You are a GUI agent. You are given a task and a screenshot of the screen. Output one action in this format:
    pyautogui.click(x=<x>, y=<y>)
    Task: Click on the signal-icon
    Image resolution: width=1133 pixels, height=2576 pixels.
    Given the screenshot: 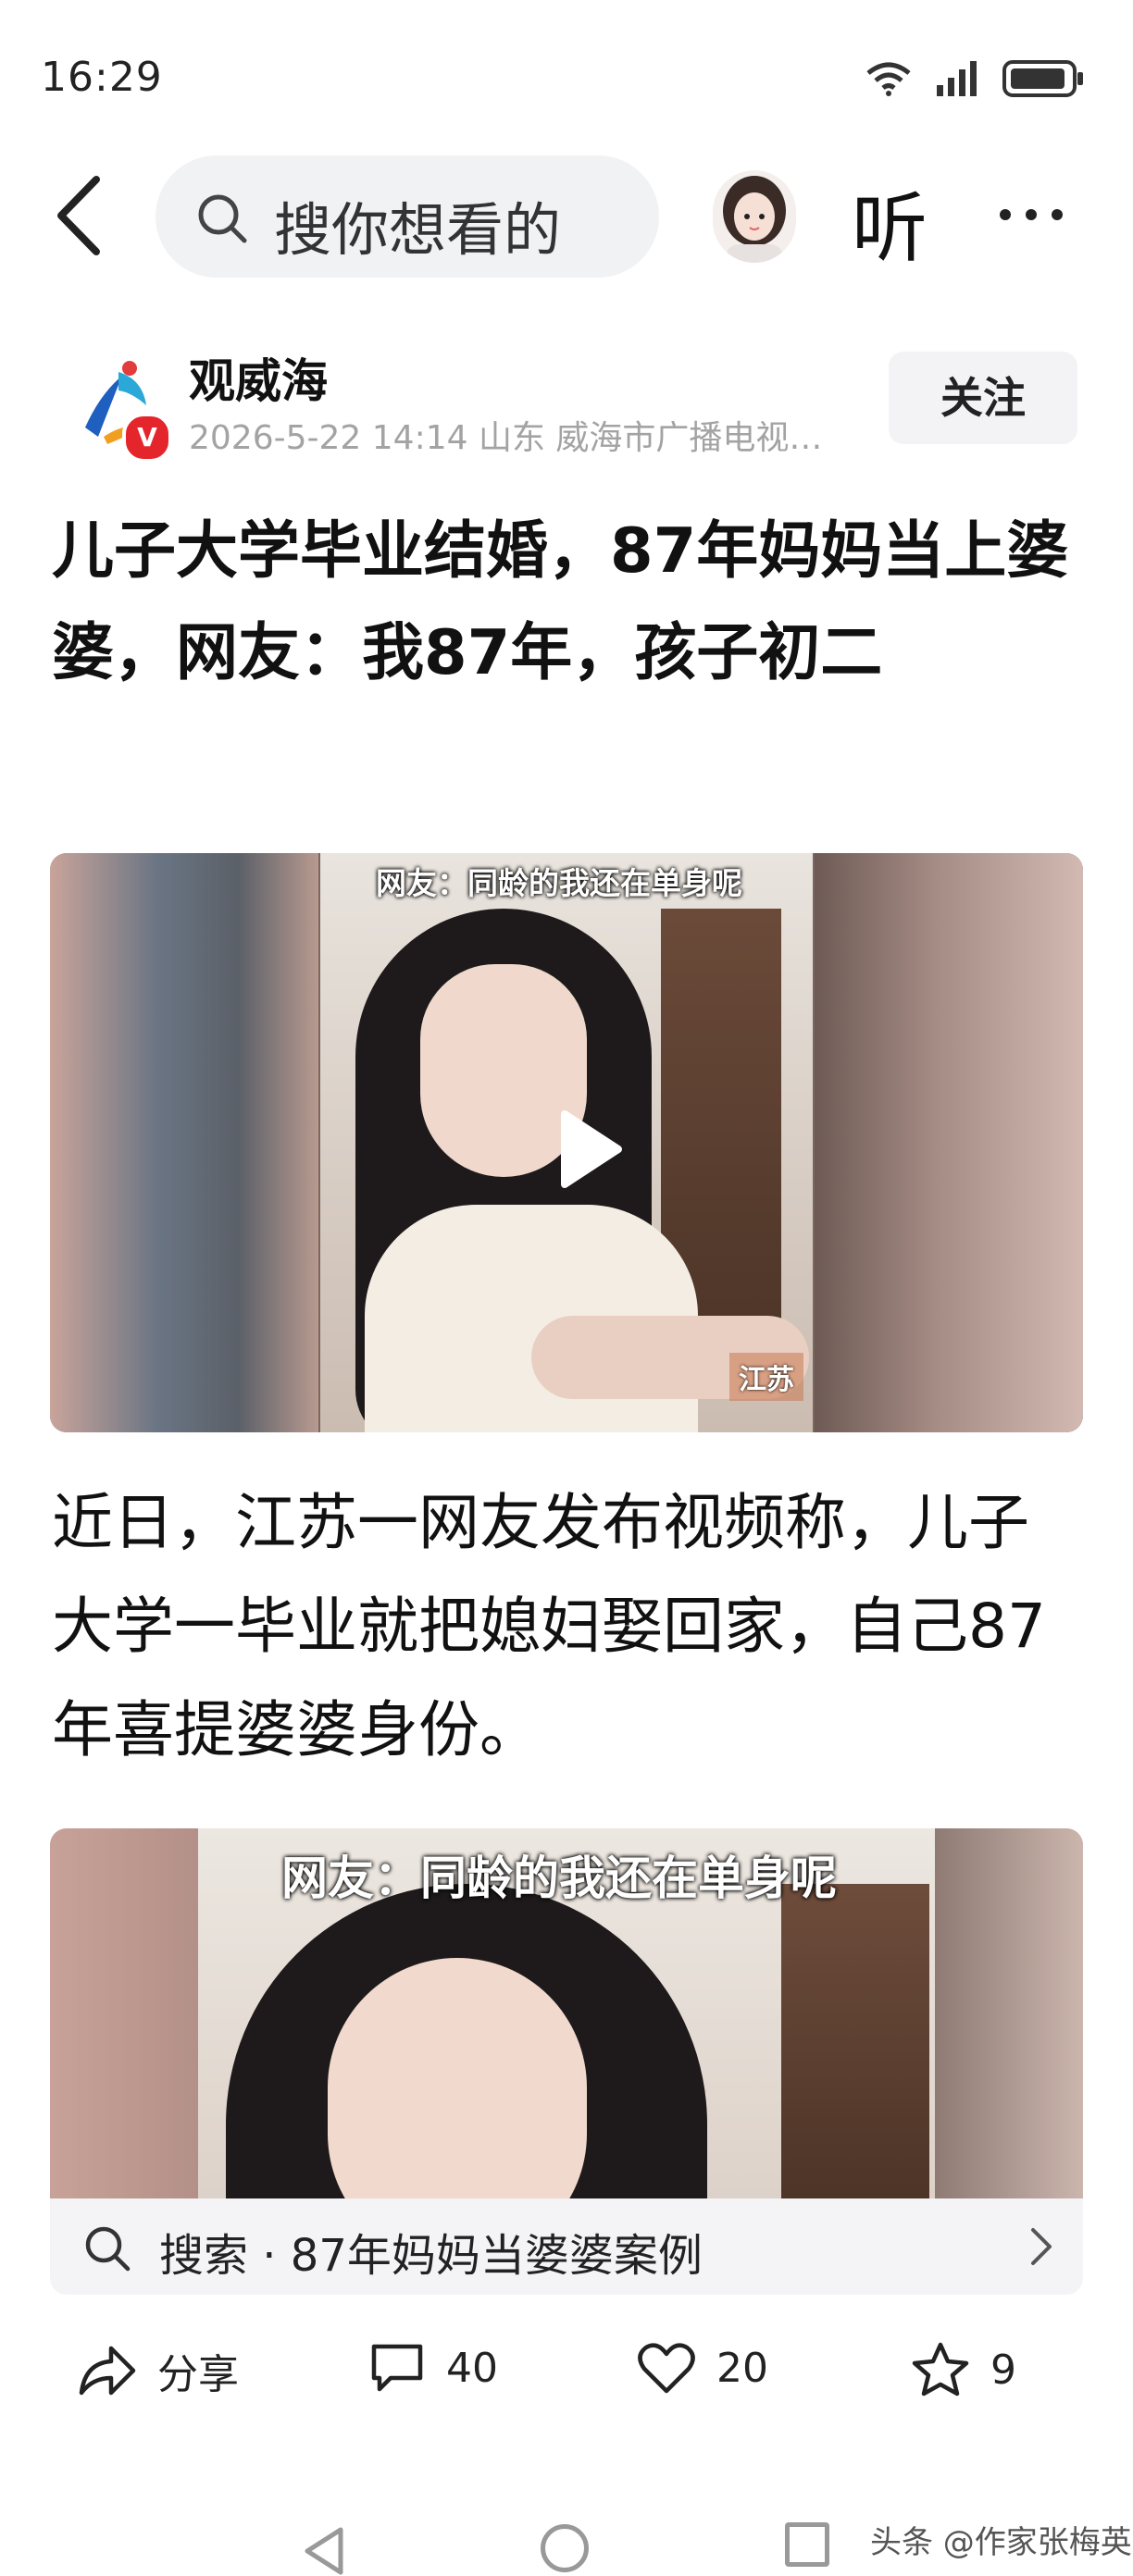 What is the action you would take?
    pyautogui.click(x=957, y=78)
    